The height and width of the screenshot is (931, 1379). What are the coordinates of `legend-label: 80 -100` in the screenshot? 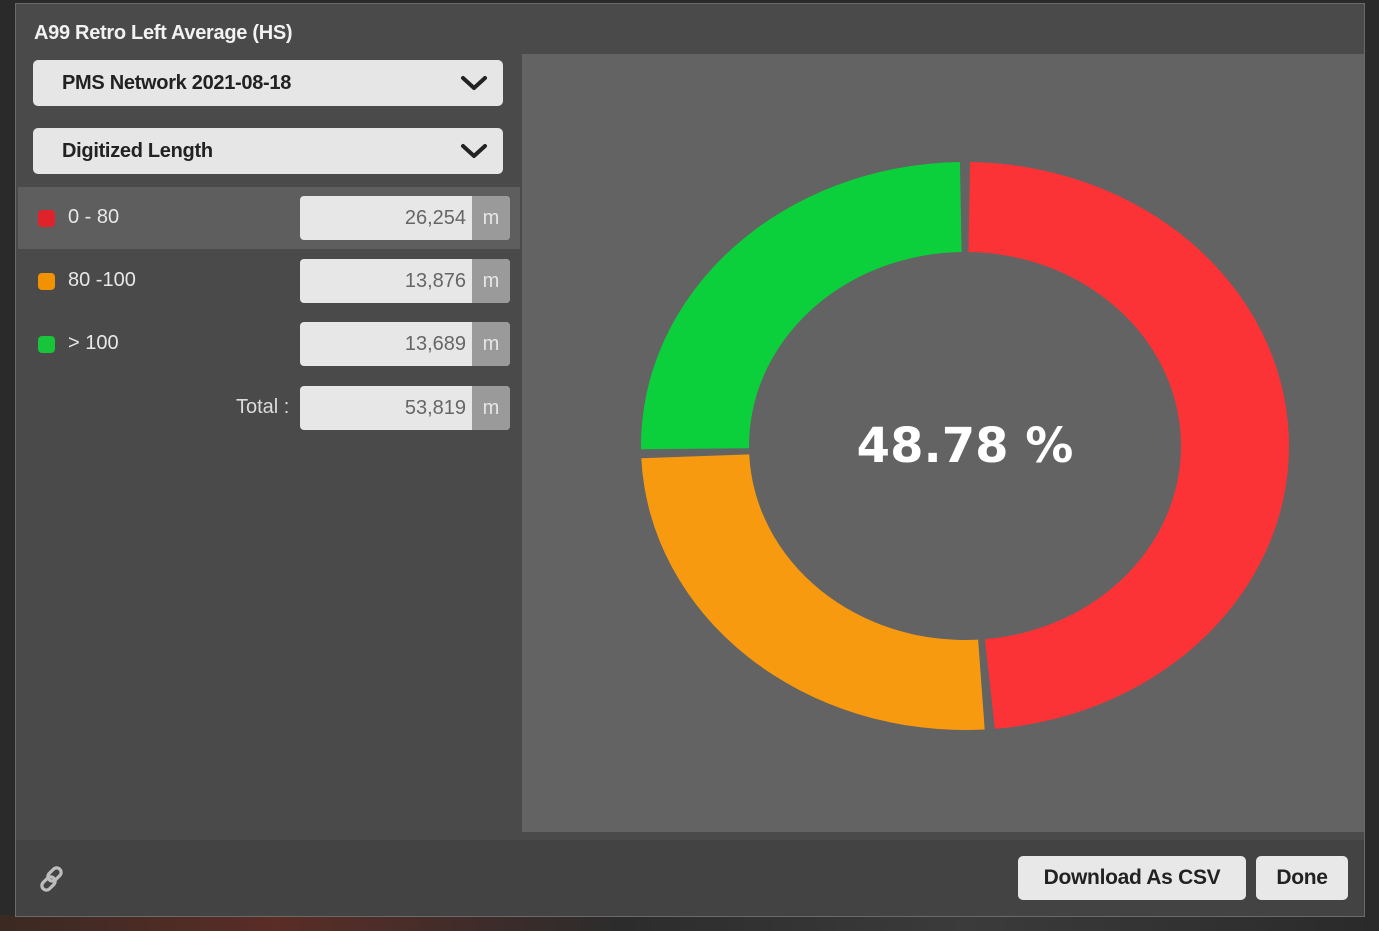 It's located at (102, 280).